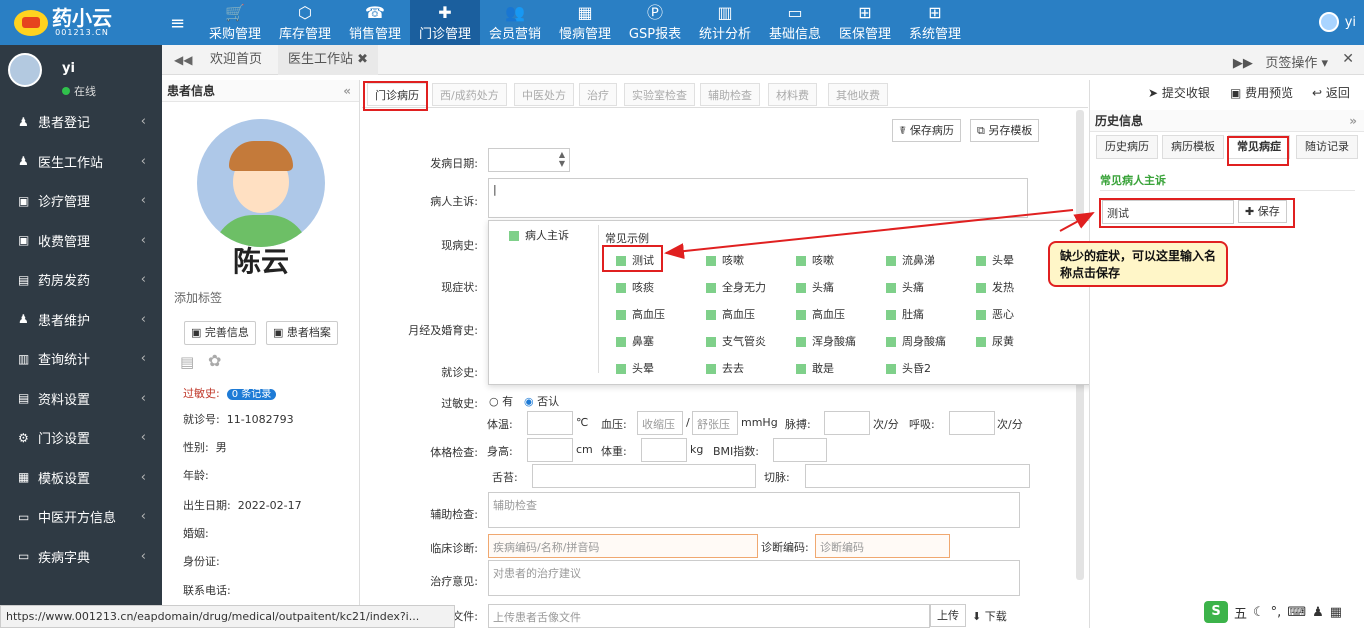  I want to click on ime-toolbar: S 五 ☾ °, ⌨ ♟ ▦, so click(1282, 612).